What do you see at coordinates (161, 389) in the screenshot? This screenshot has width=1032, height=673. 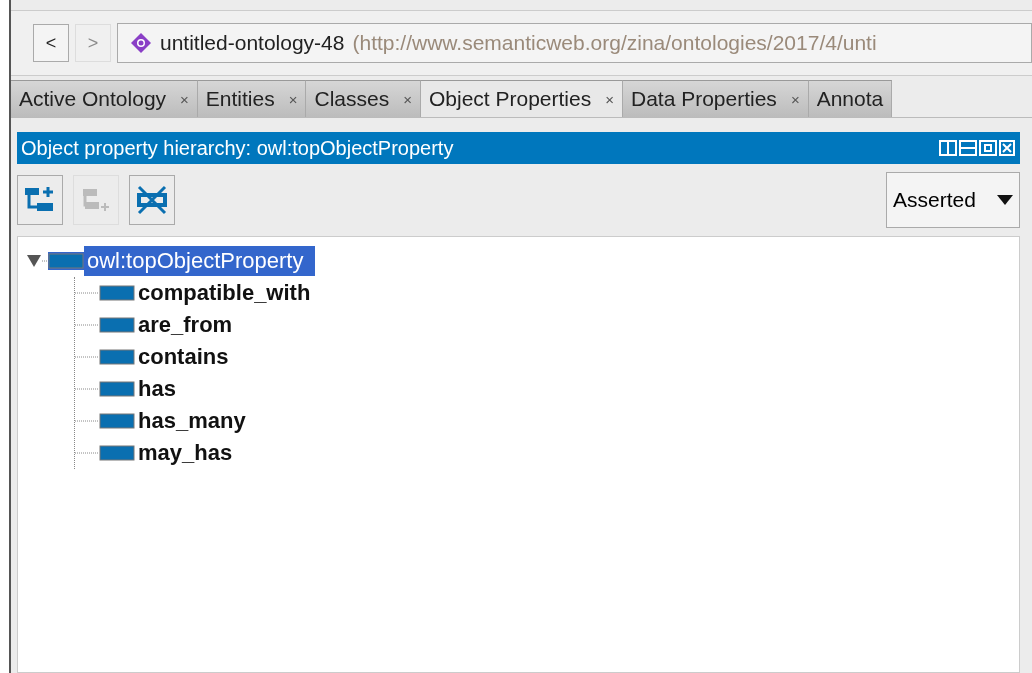 I see `tree-item: has` at bounding box center [161, 389].